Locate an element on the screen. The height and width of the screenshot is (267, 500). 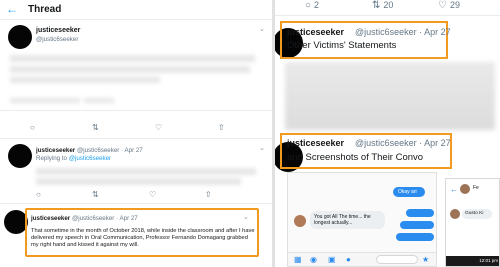
sent-message-text: Okay ari is located at coordinates (407, 192).